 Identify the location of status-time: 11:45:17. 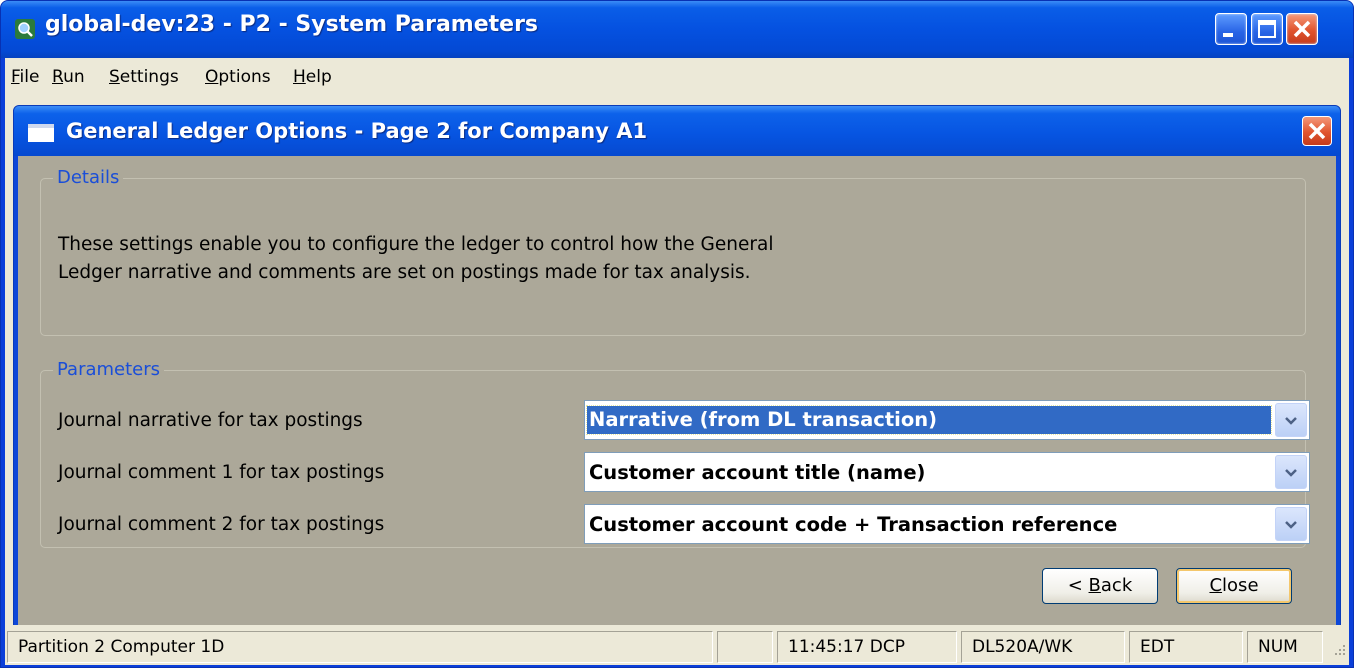
(826, 647).